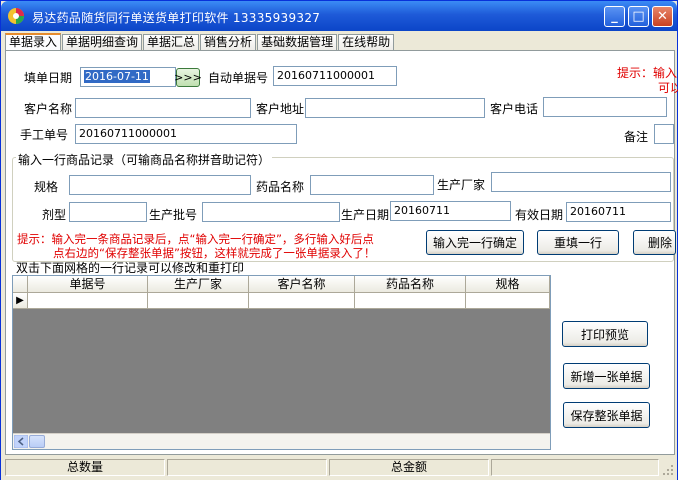  What do you see at coordinates (280, 187) in the screenshot?
I see `drug-name-label: 药品名称` at bounding box center [280, 187].